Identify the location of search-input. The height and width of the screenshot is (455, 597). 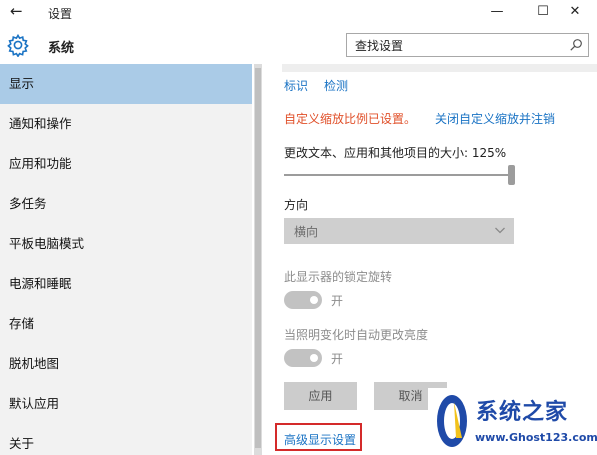
(454, 45).